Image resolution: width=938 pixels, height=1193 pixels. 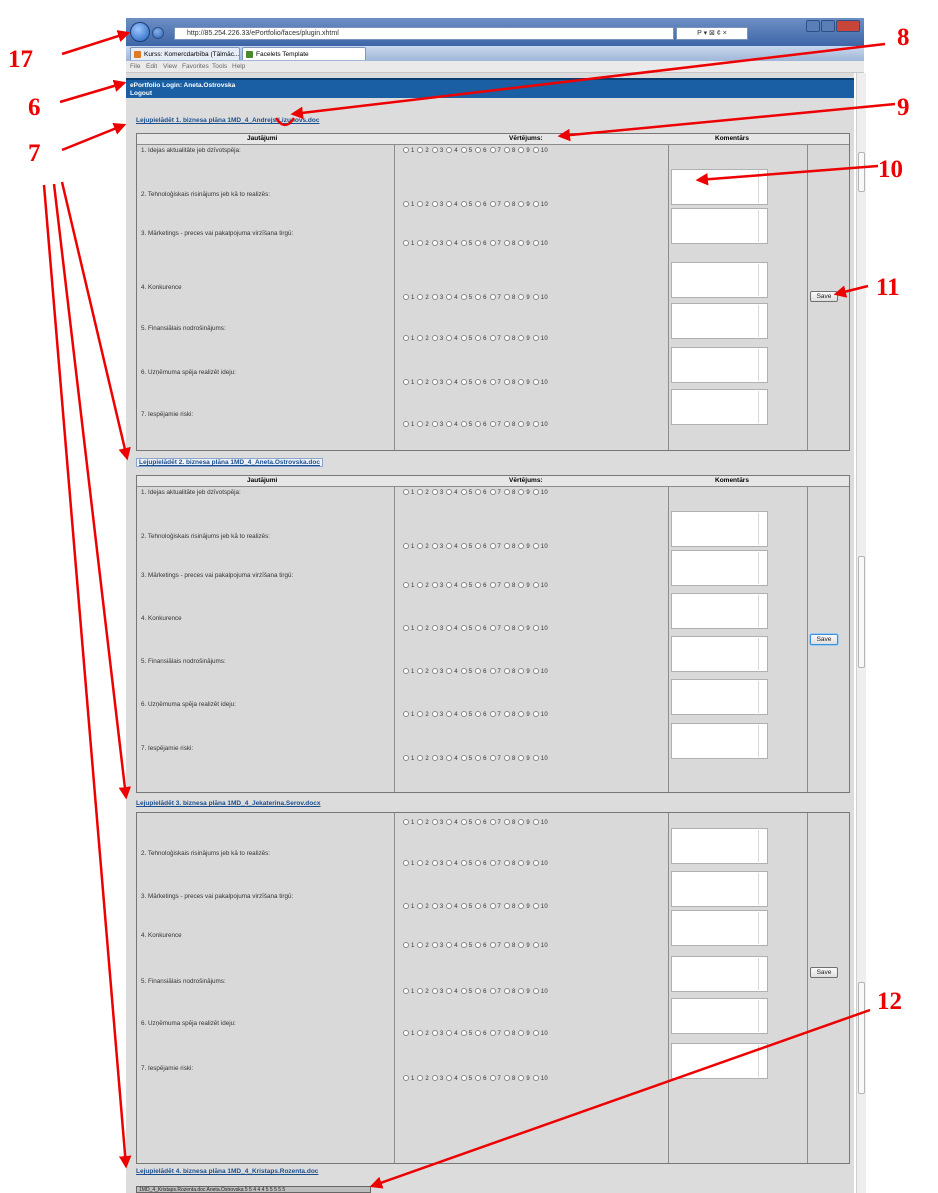 What do you see at coordinates (861, 612) in the screenshot?
I see `scrollbar-thumb` at bounding box center [861, 612].